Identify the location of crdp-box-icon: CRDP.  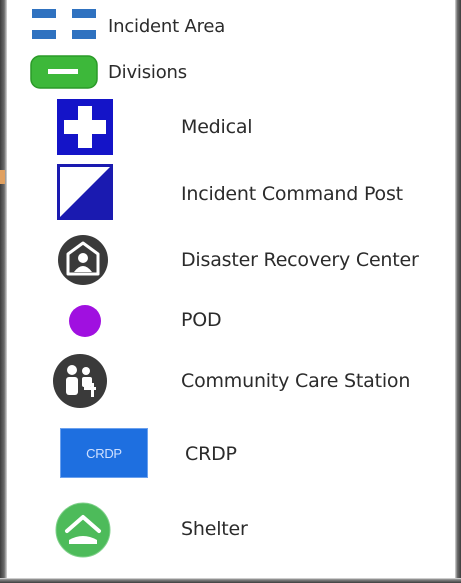
(104, 453).